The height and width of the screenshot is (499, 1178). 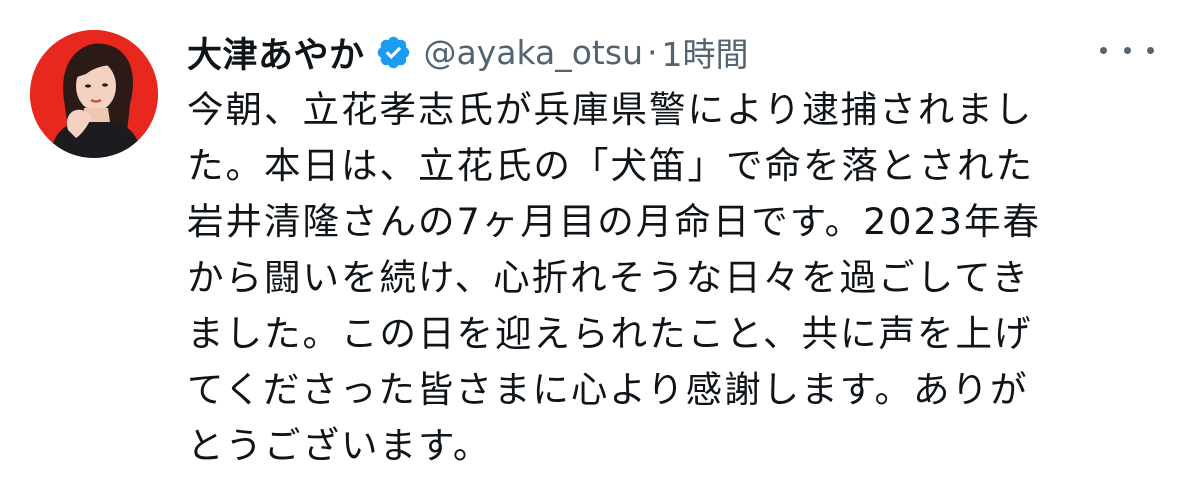 I want to click on tweet-text-line: とうございます。, so click(x=339, y=445).